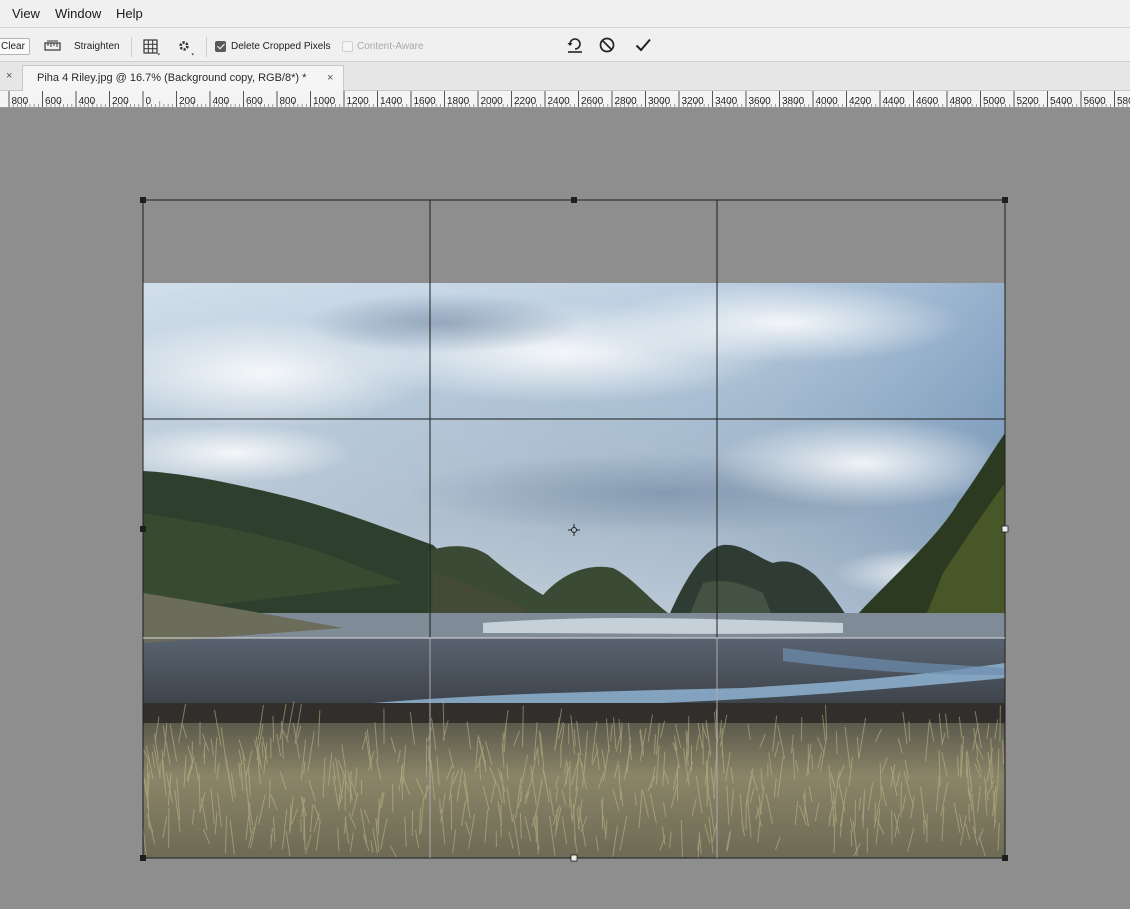 This screenshot has width=1130, height=909. What do you see at coordinates (149, 101) in the screenshot?
I see `ruler-label: 0` at bounding box center [149, 101].